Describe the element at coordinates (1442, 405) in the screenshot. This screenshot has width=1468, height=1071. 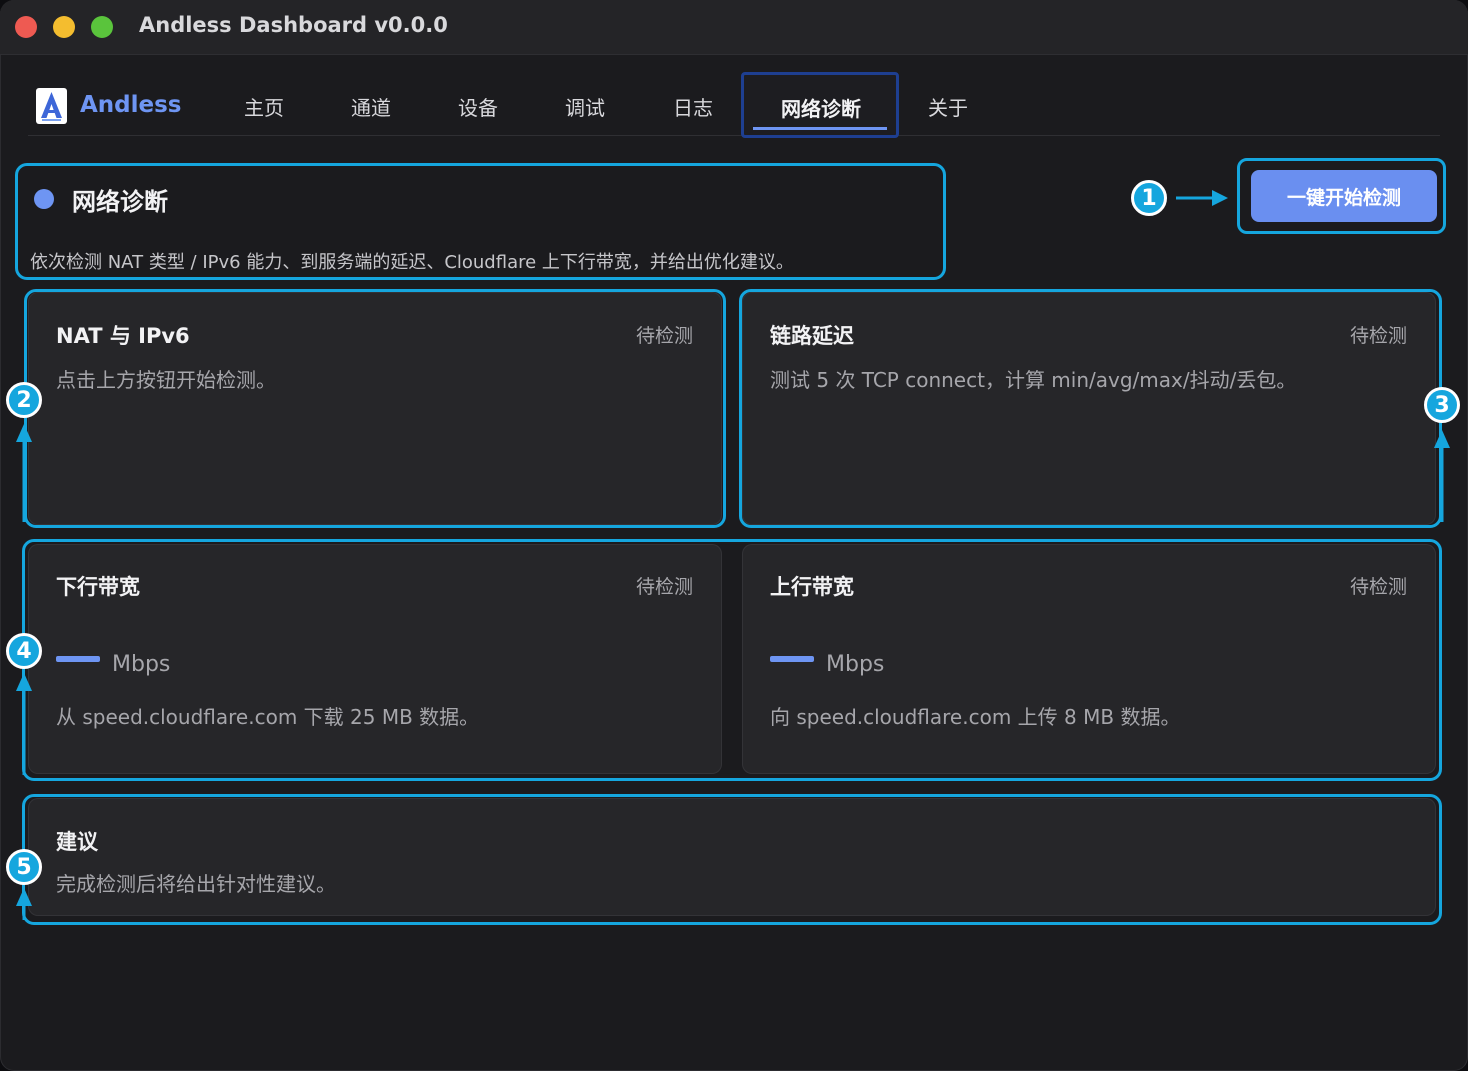
I see `annotation-badge-3: 3` at that location.